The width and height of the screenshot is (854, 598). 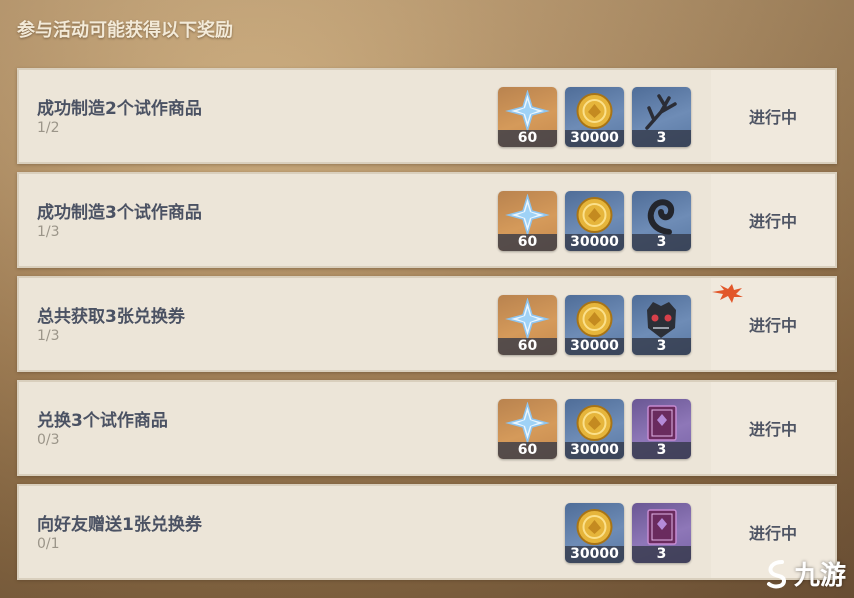 What do you see at coordinates (819, 576) in the screenshot?
I see `watermark-text: 九游` at bounding box center [819, 576].